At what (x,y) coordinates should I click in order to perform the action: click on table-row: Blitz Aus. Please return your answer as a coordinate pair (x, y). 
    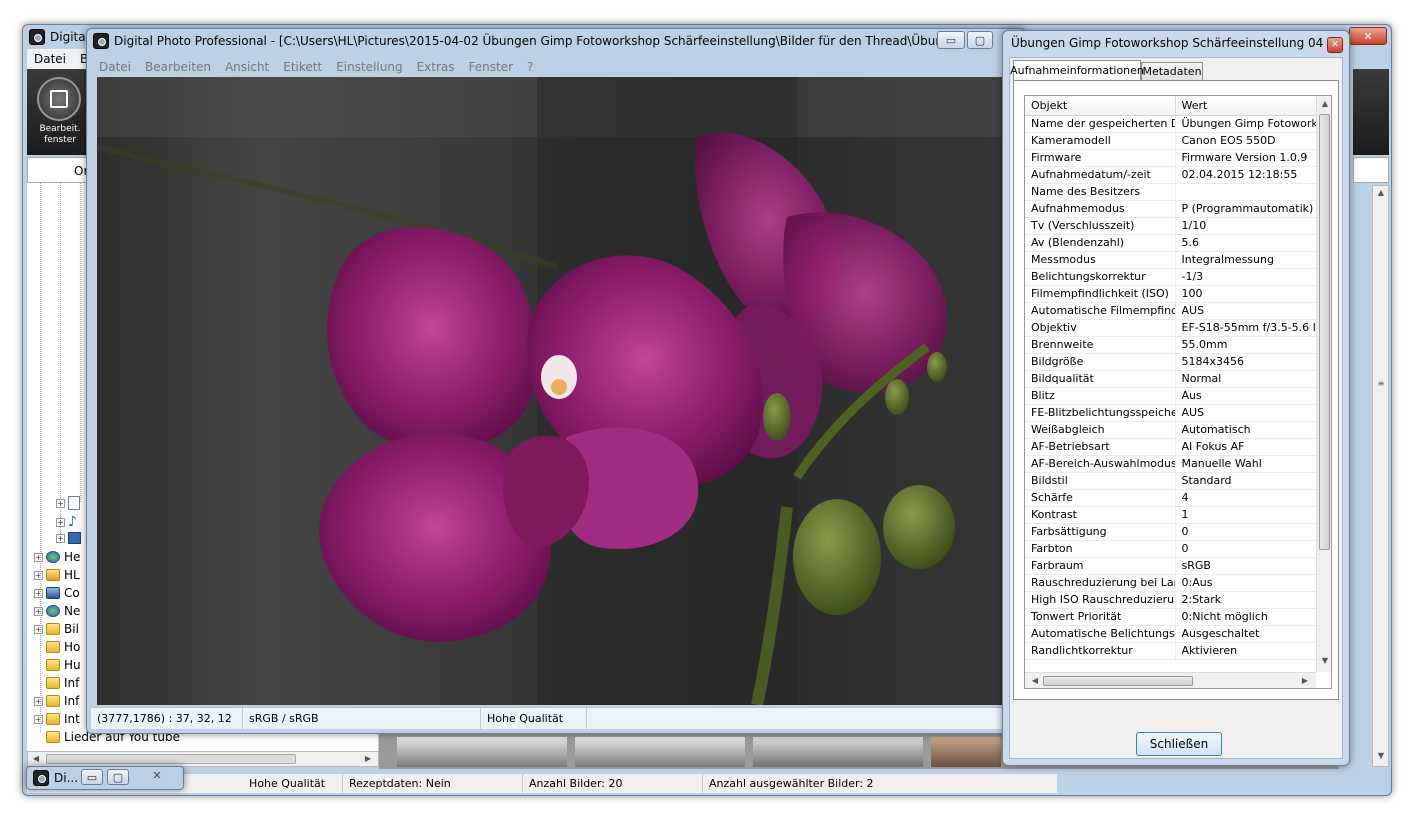
    Looking at the image, I should click on (1170, 396).